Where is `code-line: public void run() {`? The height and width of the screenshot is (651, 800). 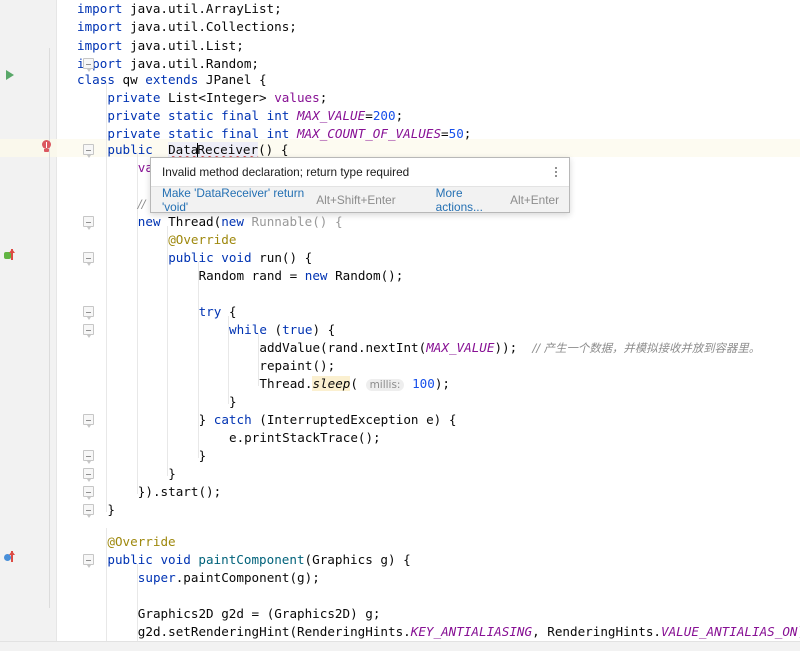 code-line: public void run() { is located at coordinates (240, 258).